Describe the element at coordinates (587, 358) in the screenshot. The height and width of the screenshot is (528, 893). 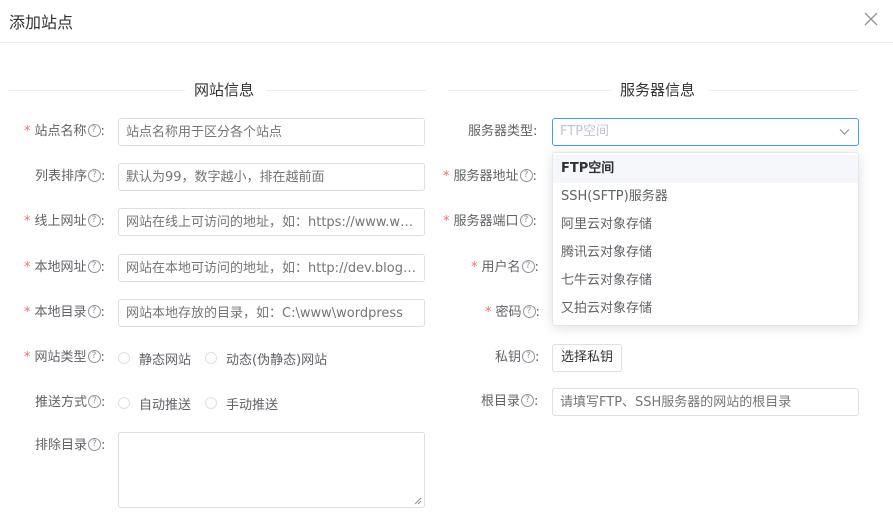
I see `choose-private-key-button: 选择私钥` at that location.